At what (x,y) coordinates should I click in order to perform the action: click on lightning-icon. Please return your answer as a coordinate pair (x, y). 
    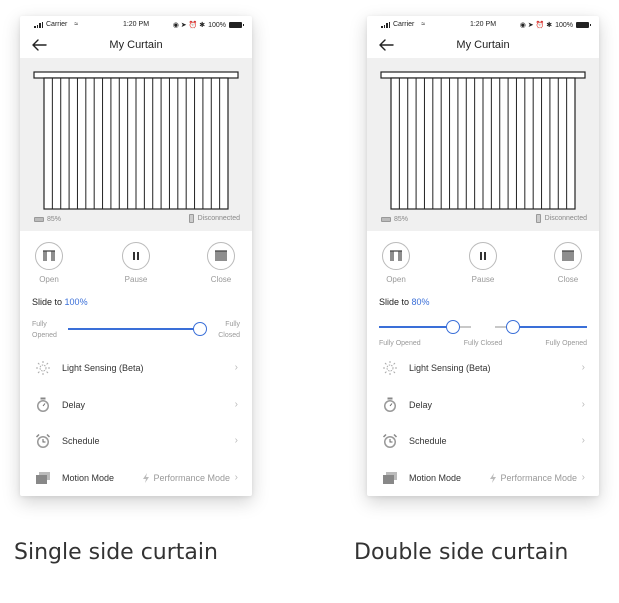
    Looking at the image, I should click on (493, 478).